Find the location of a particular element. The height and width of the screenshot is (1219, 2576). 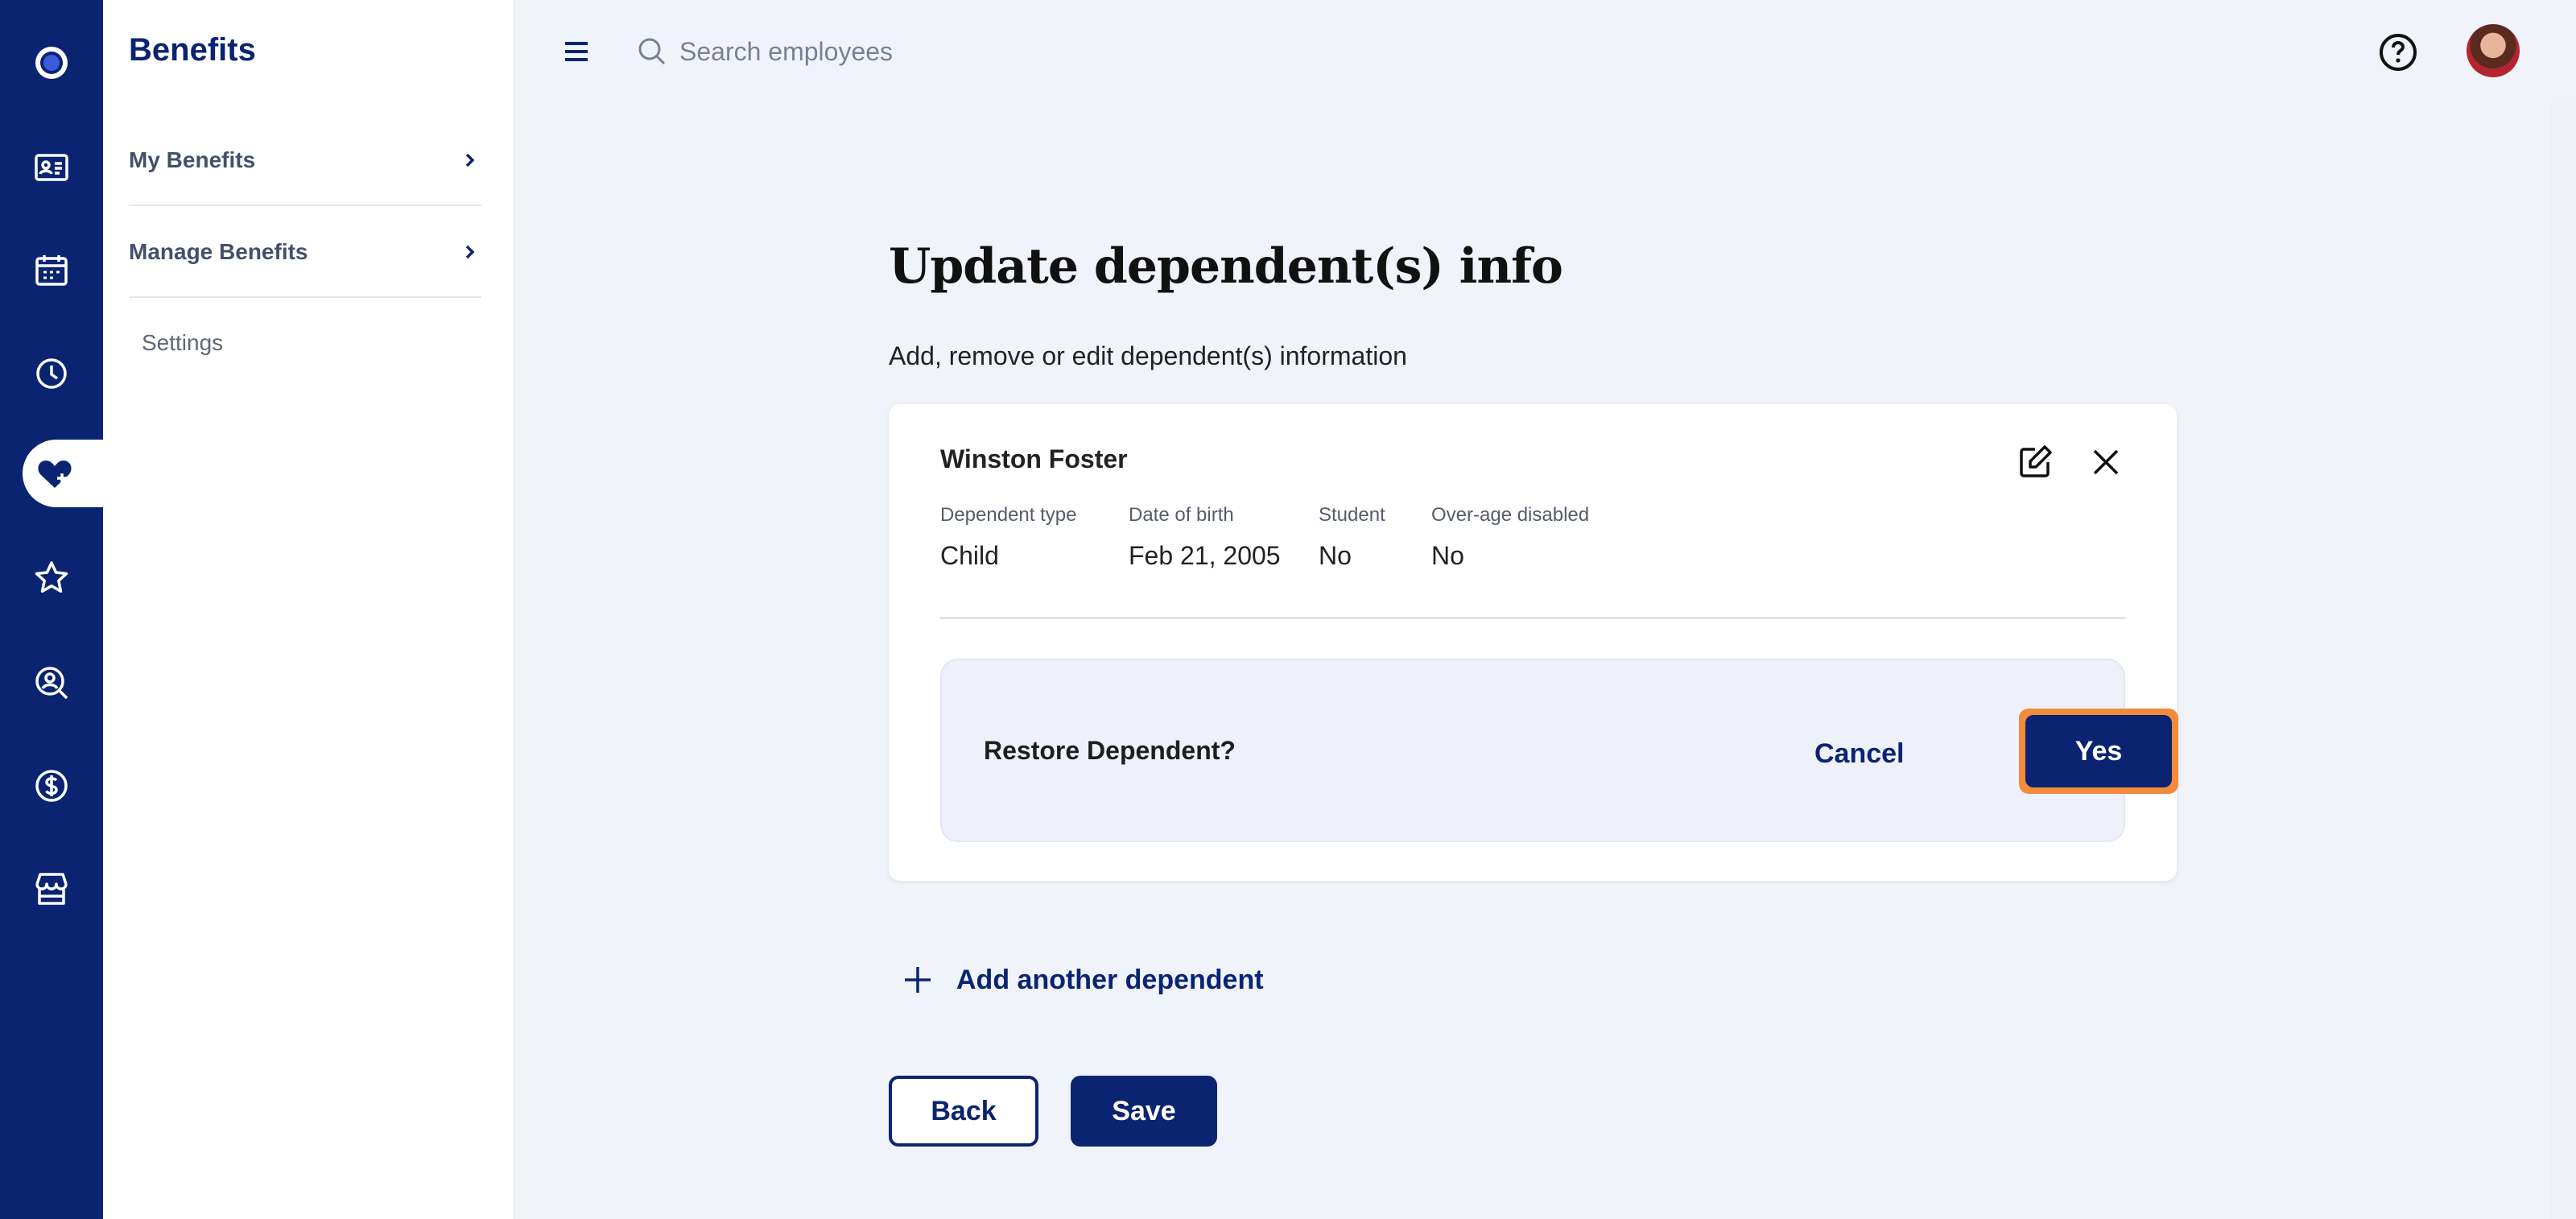

save-button: Save is located at coordinates (1144, 1111).